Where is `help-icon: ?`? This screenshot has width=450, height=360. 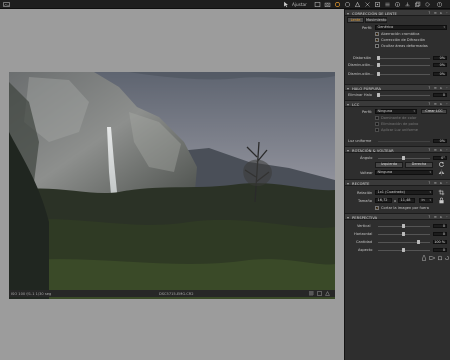 help-icon: ? is located at coordinates (439, 4).